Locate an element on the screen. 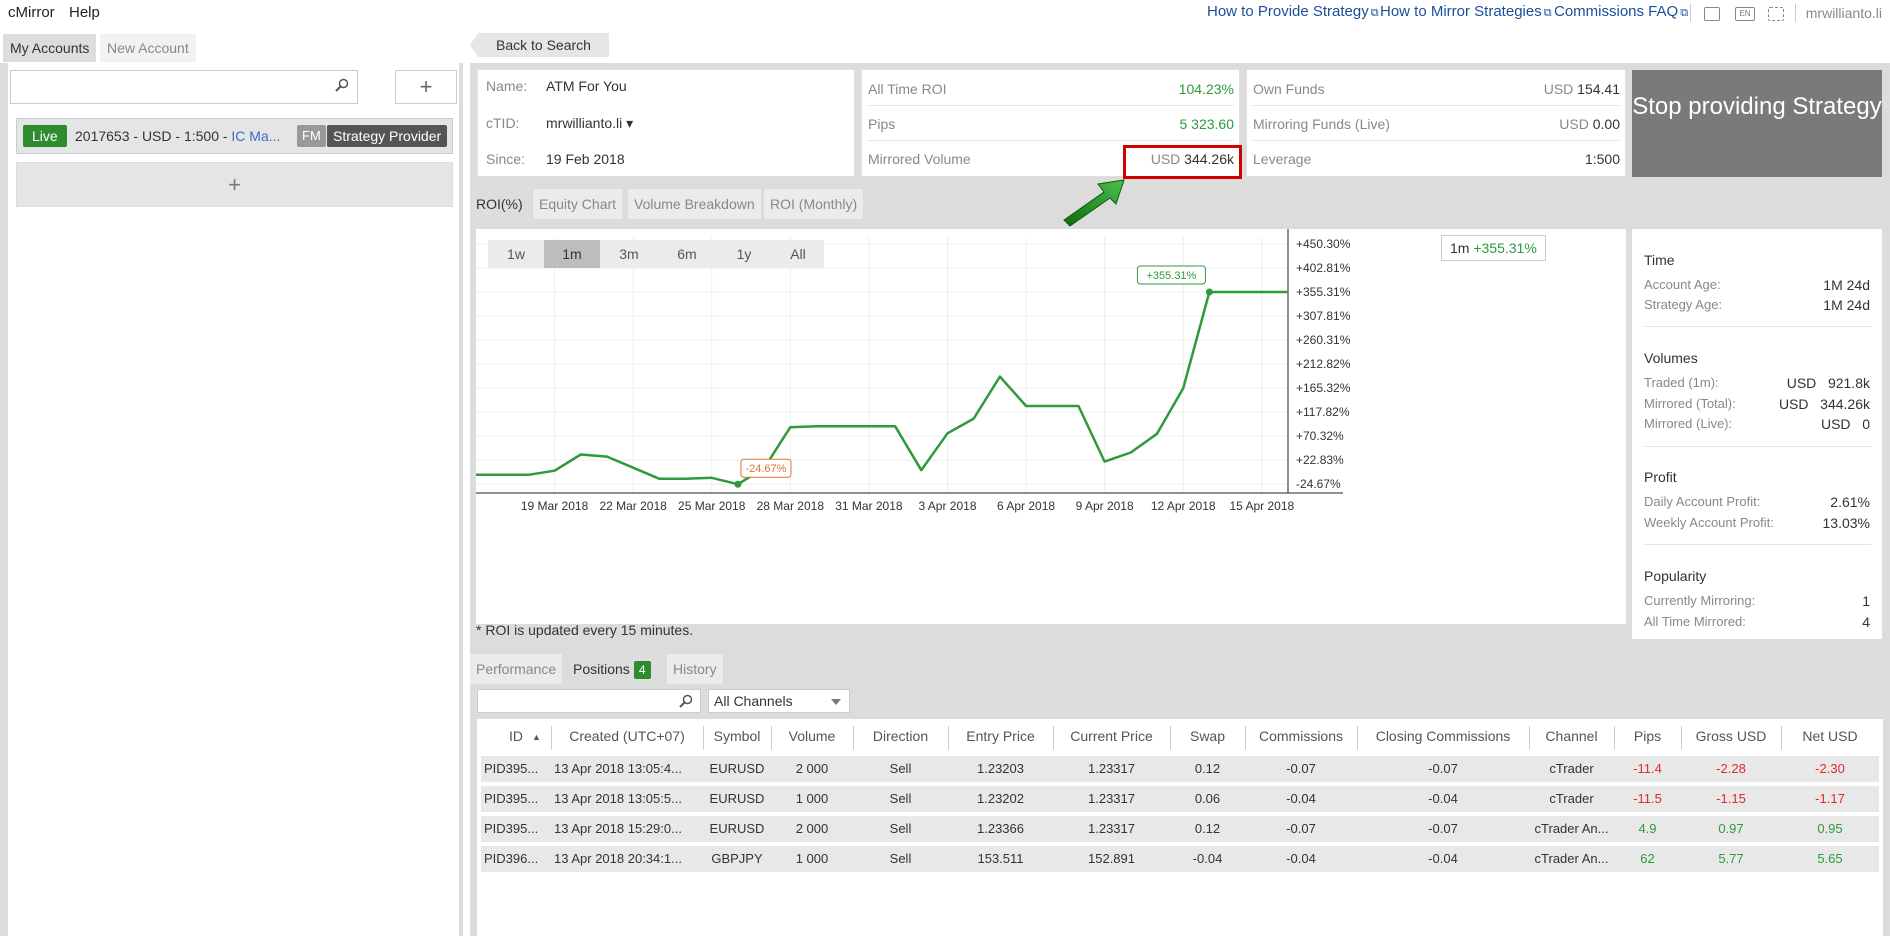  add-button: + is located at coordinates (426, 87).